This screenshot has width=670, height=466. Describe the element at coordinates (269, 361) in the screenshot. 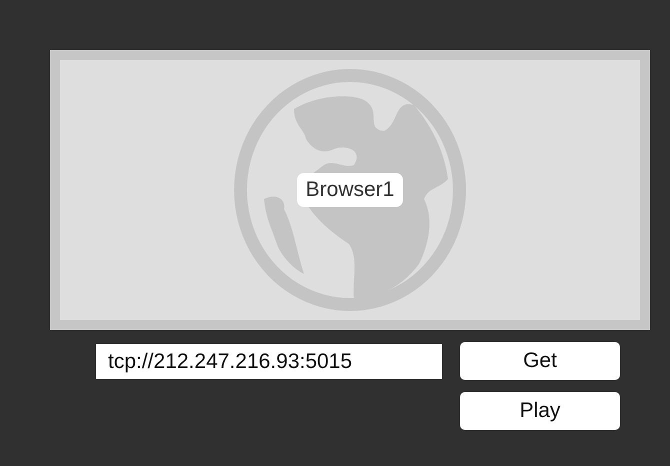

I see `url-field: tcp://212.247.216.93:5015` at that location.